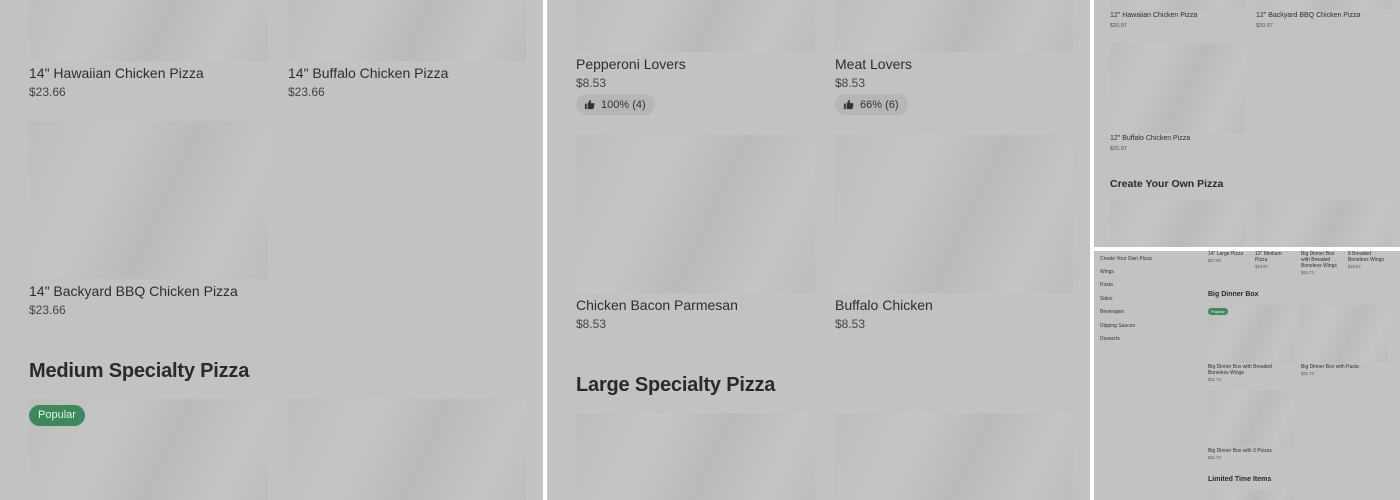 This screenshot has width=1400, height=500. What do you see at coordinates (1214, 260) in the screenshot?
I see `item-price: $27.98` at bounding box center [1214, 260].